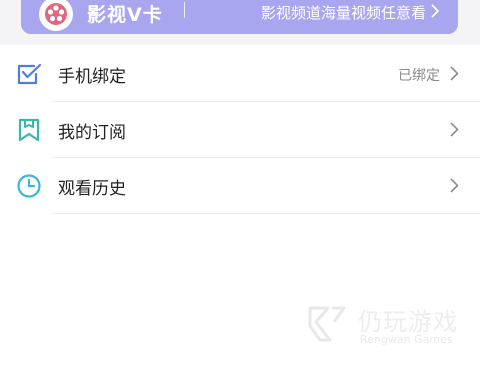 The image size is (480, 368). I want to click on clock-icon, so click(29, 186).